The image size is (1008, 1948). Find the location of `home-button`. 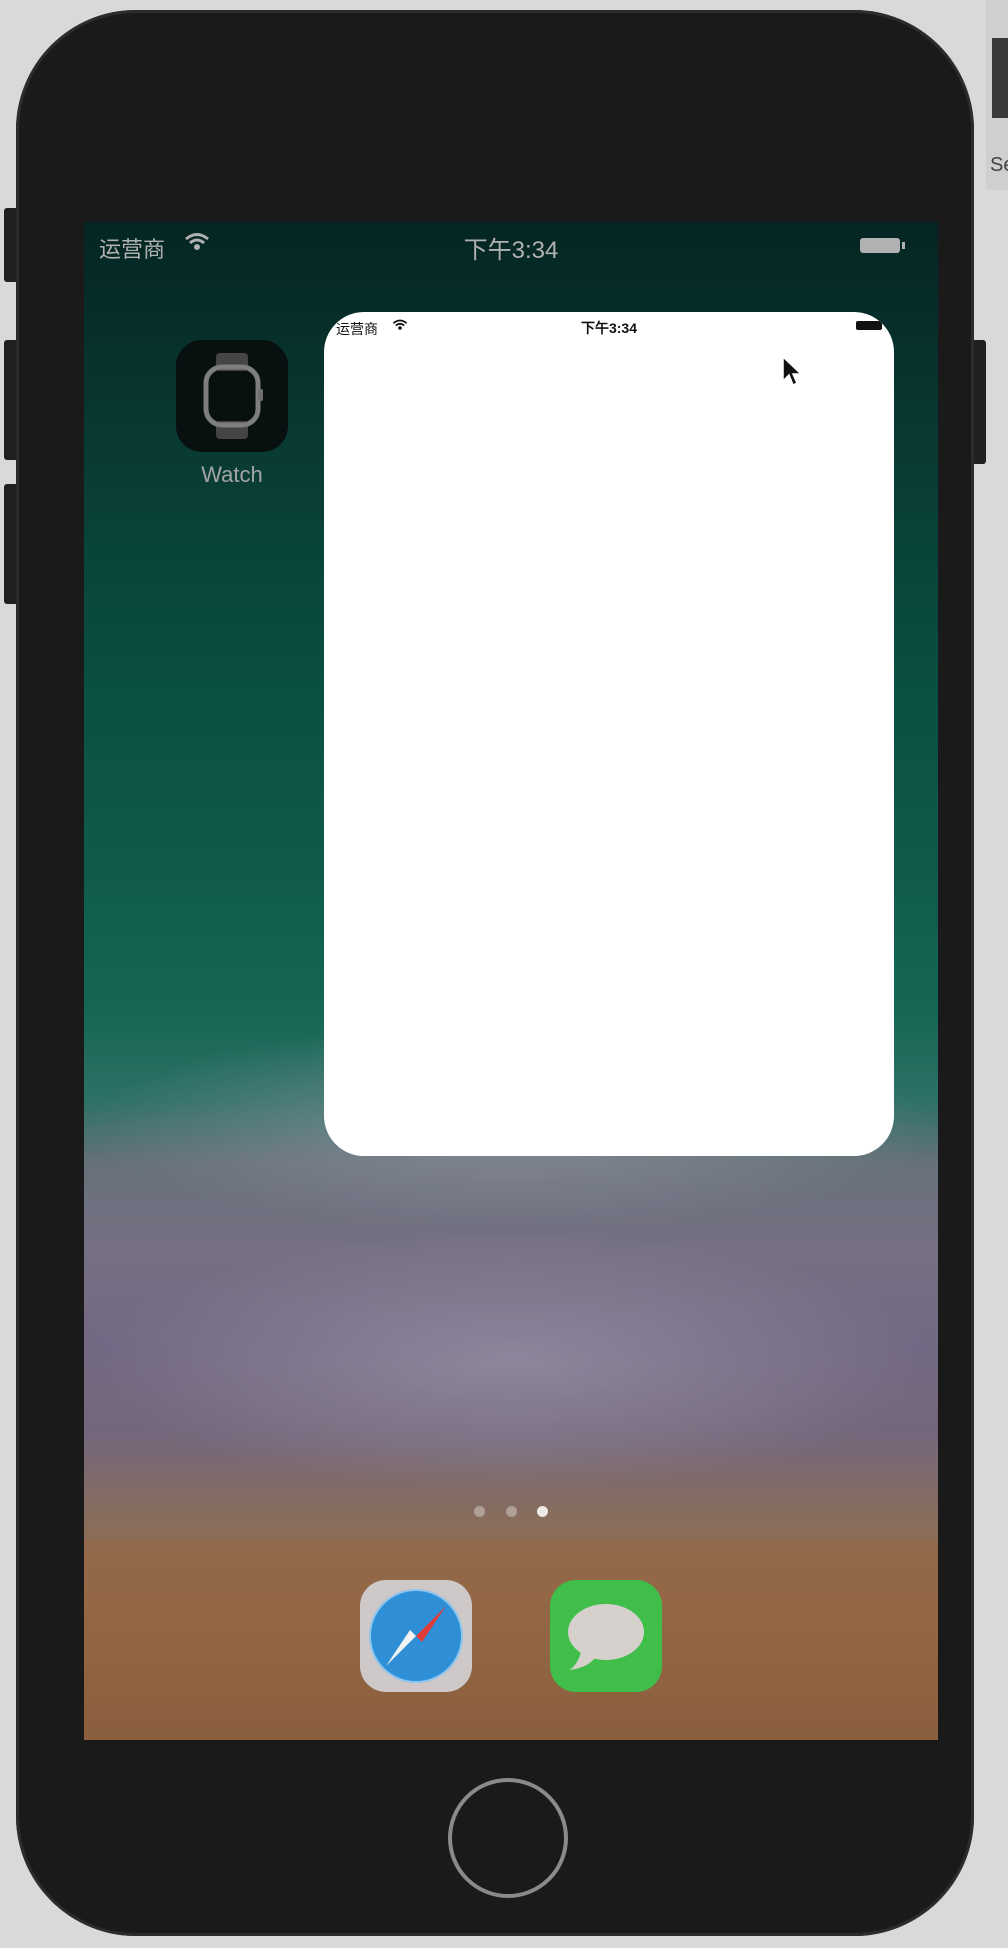

home-button is located at coordinates (508, 1838).